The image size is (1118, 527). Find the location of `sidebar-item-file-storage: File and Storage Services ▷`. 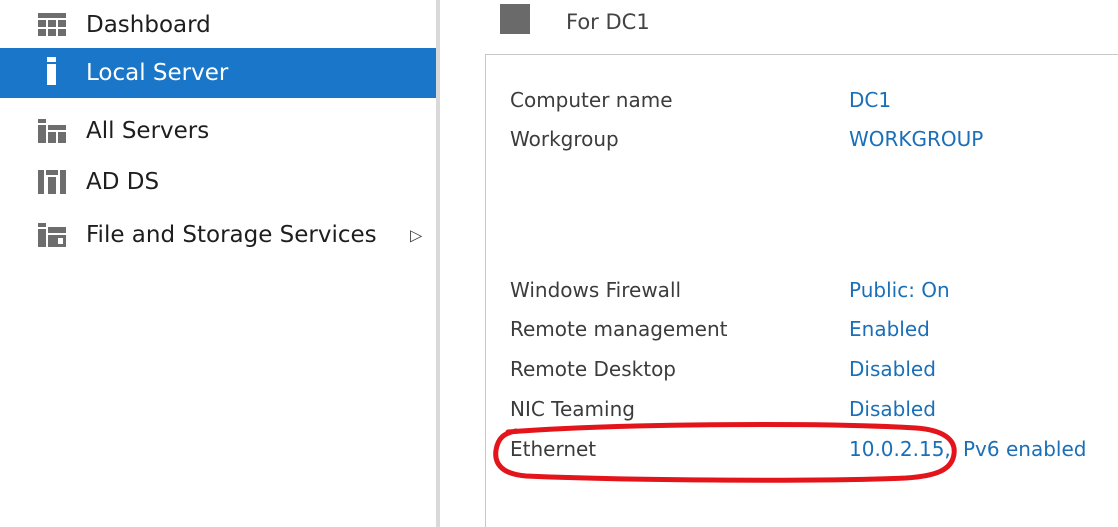

sidebar-item-file-storage: File and Storage Services ▷ is located at coordinates (218, 235).